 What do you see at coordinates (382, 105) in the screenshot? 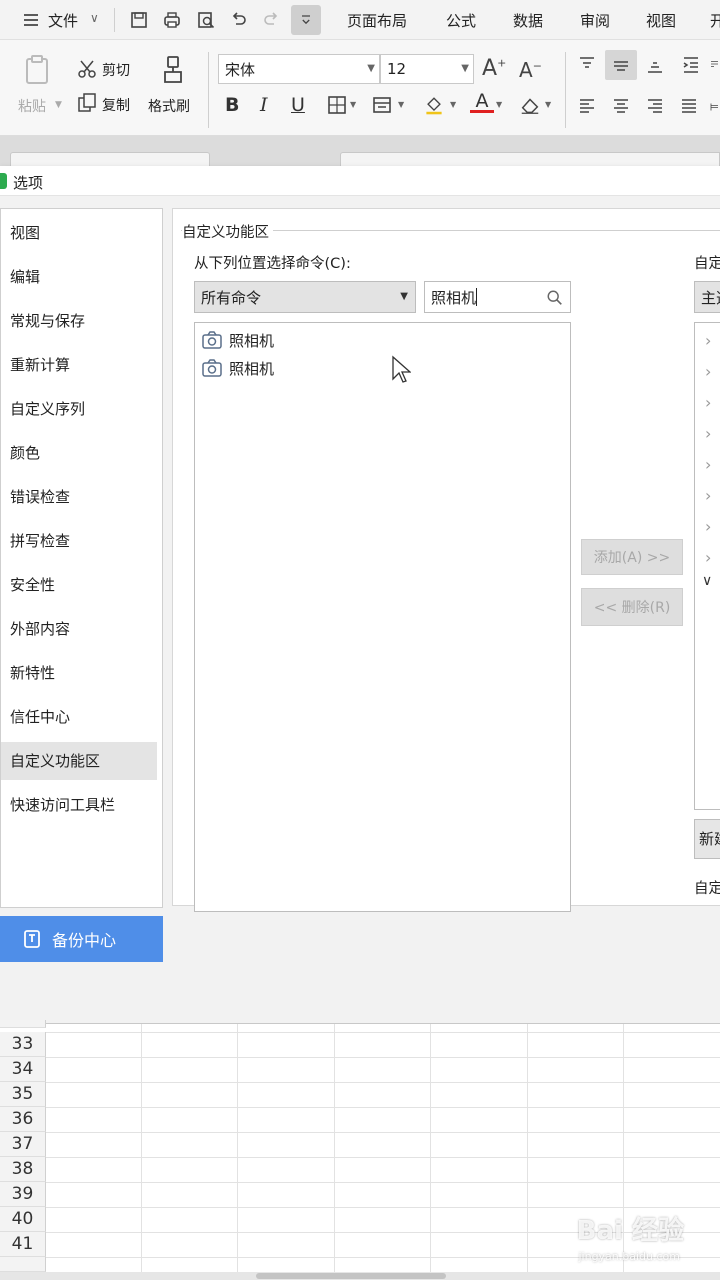
I see `fill-style-icon` at bounding box center [382, 105].